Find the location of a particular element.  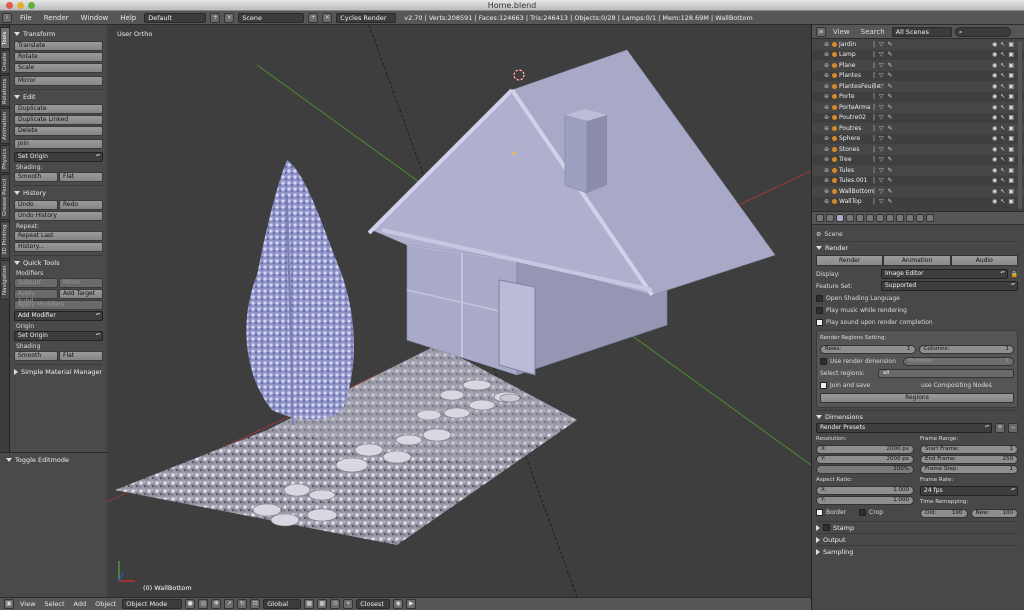

outliner-item: ⊕ WallBottom | ▽ ✎ ◉ ↖ ▣ is located at coordinates (918, 191).